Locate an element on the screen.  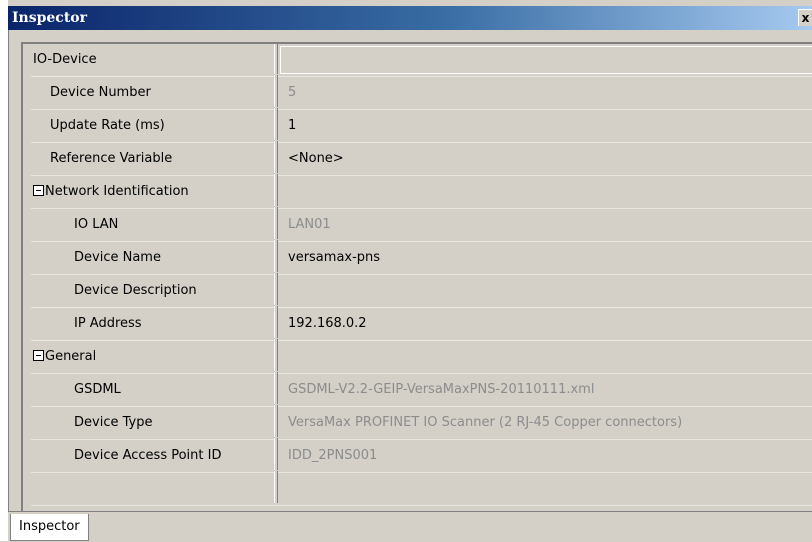
property-name-text: IP Address is located at coordinates (108, 323).